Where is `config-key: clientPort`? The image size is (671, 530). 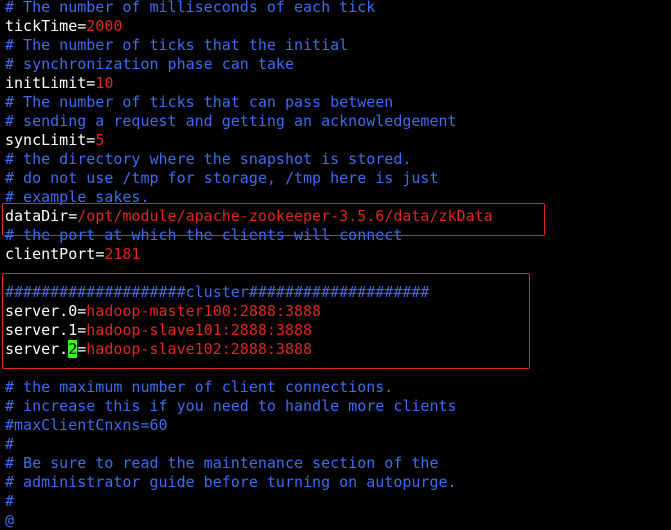 config-key: clientPort is located at coordinates (50, 254).